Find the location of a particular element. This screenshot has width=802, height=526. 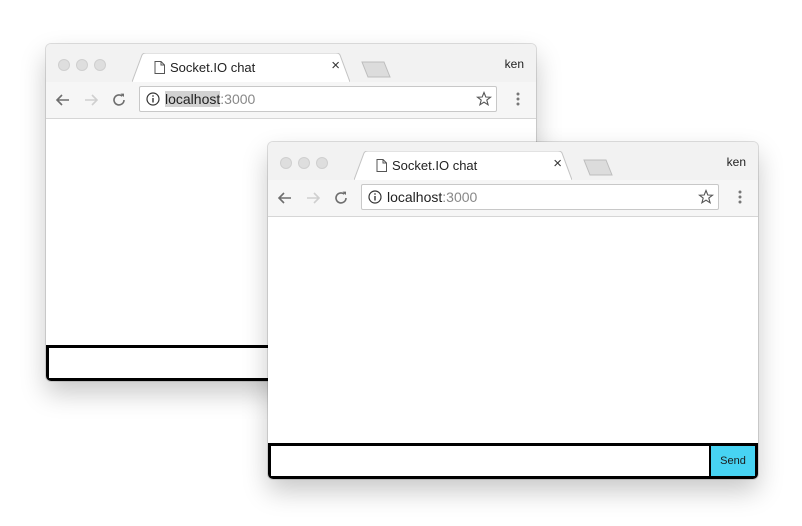

message-input is located at coordinates (490, 461).